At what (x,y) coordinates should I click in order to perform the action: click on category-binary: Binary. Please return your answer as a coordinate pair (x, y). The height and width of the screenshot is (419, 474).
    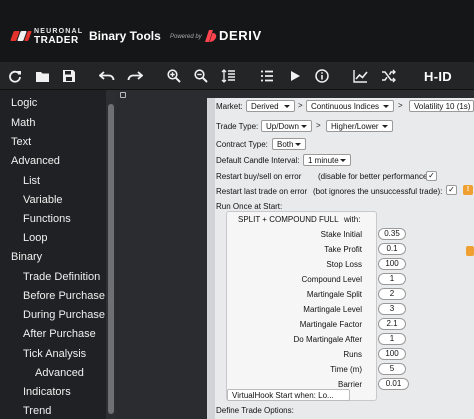
    Looking at the image, I should click on (26, 257).